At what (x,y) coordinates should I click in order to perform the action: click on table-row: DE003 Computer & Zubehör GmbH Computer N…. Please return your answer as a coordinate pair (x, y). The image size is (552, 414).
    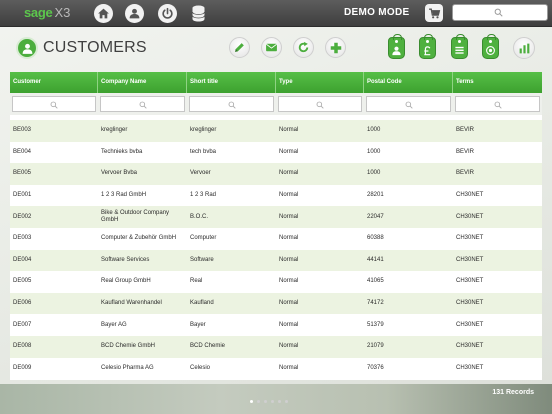
    Looking at the image, I should click on (276, 239).